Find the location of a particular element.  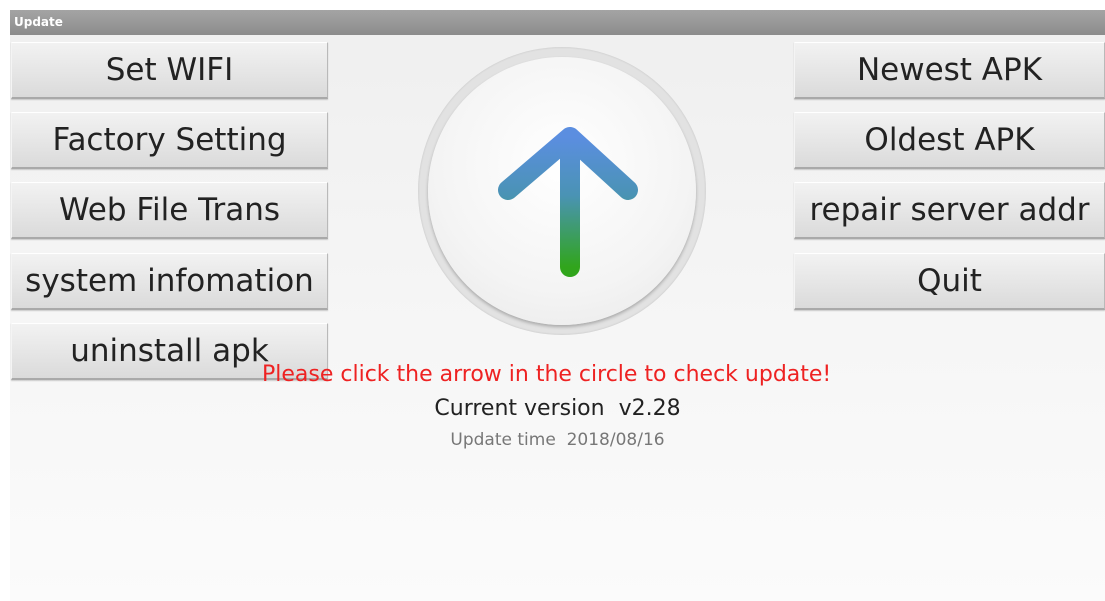

repair-server-addr-button: repair server addr is located at coordinates (949, 210).